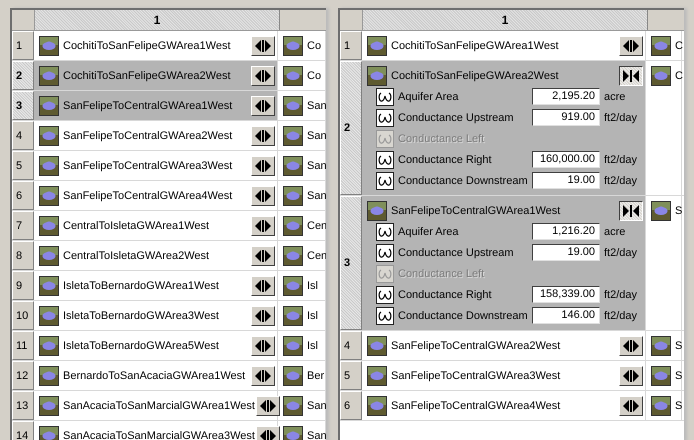  What do you see at coordinates (566, 96) in the screenshot?
I see `value-field: 2,195.20` at bounding box center [566, 96].